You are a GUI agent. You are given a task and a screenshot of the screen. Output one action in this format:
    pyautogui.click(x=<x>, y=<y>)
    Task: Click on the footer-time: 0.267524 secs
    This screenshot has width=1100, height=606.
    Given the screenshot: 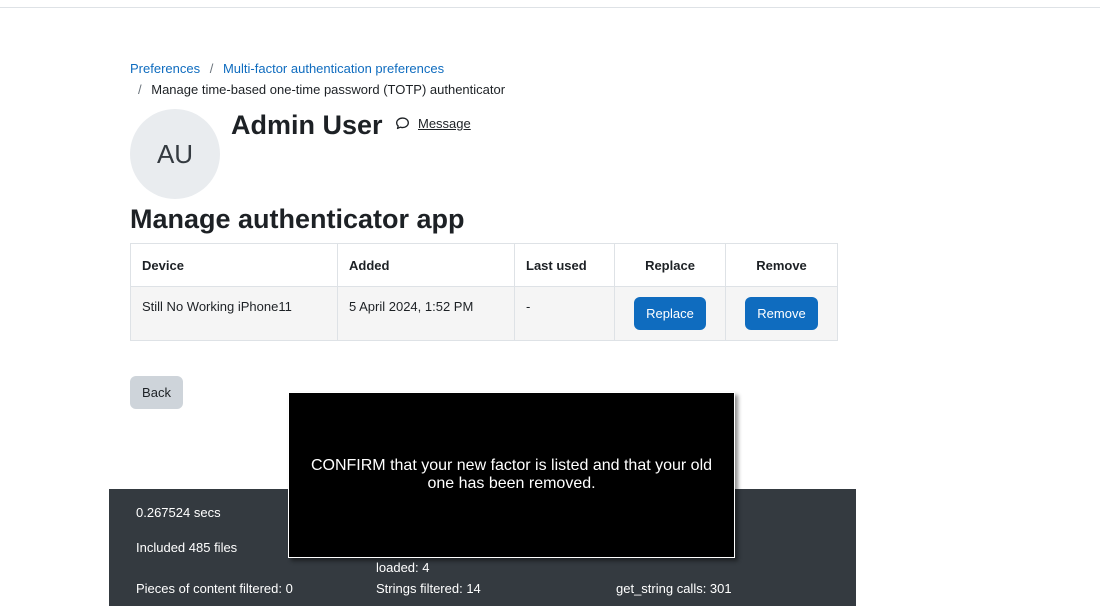 What is the action you would take?
    pyautogui.click(x=178, y=512)
    